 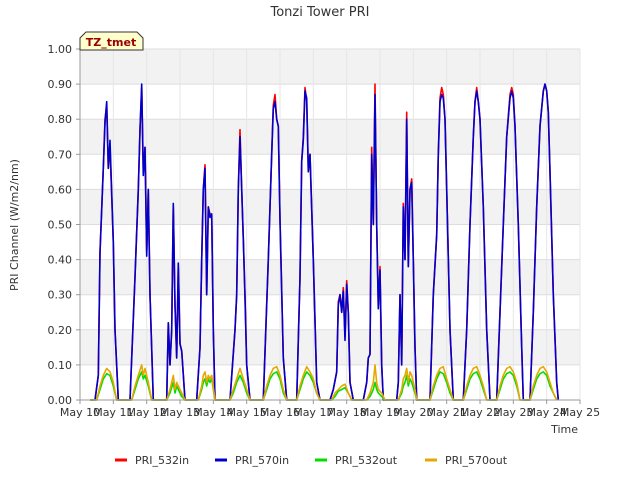 What do you see at coordinates (60, 189) in the screenshot?
I see `y-tick-label: 0.60` at bounding box center [60, 189].